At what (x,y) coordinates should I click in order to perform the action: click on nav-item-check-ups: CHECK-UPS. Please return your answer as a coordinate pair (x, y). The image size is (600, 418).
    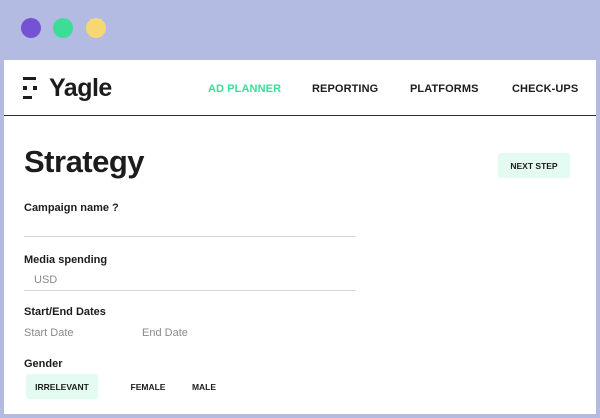
    Looking at the image, I should click on (545, 89).